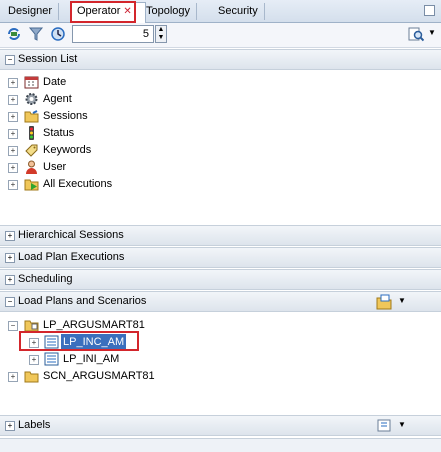 The image size is (441, 452). I want to click on section-title: Hierarchical Sessions, so click(71, 235).